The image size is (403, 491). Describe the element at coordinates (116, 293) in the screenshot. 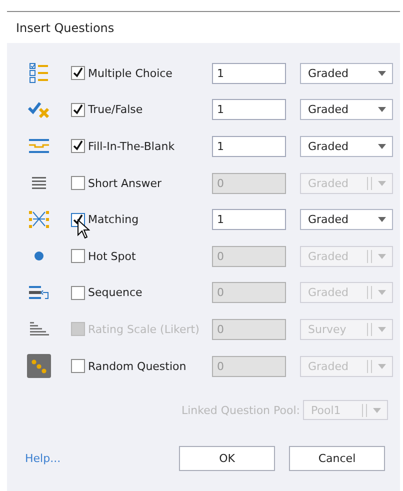

I see `question-type-label: Sequence` at that location.